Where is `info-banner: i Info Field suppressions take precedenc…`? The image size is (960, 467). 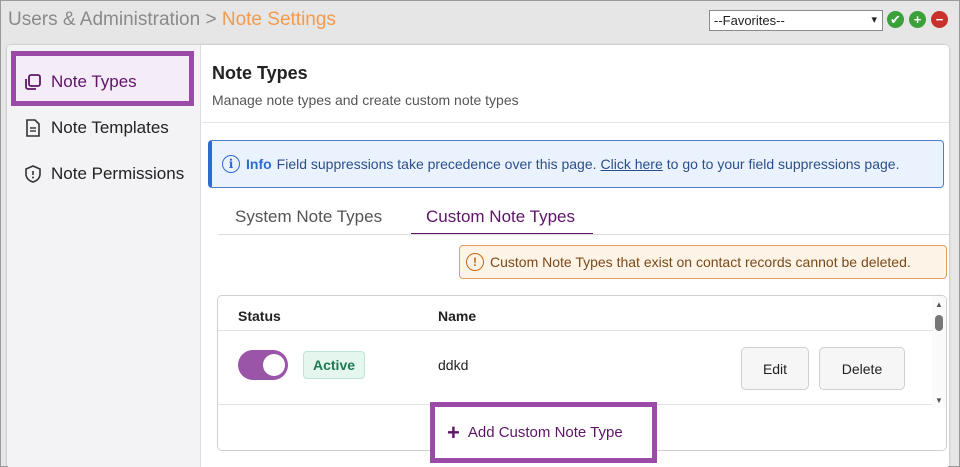 info-banner: i Info Field suppressions take precedenc… is located at coordinates (576, 164).